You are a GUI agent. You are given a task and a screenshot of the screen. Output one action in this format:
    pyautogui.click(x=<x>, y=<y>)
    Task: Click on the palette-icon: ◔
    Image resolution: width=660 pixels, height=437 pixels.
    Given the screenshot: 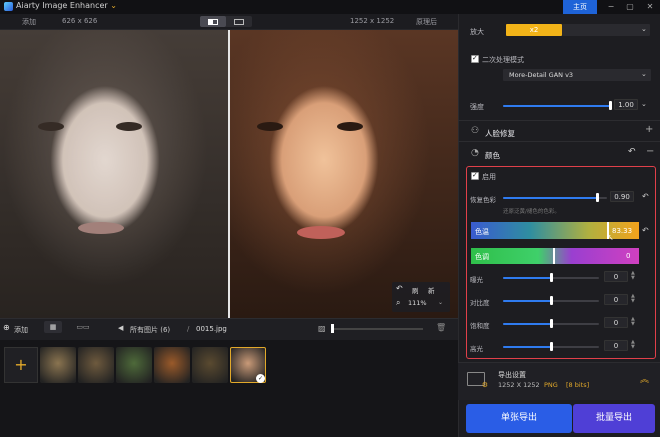 What is the action you would take?
    pyautogui.click(x=475, y=153)
    